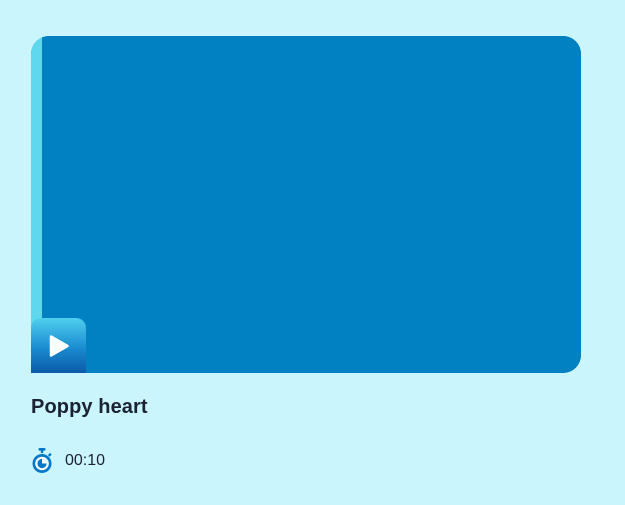 This screenshot has width=625, height=505. I want to click on duration-row: 00:10, so click(67, 461).